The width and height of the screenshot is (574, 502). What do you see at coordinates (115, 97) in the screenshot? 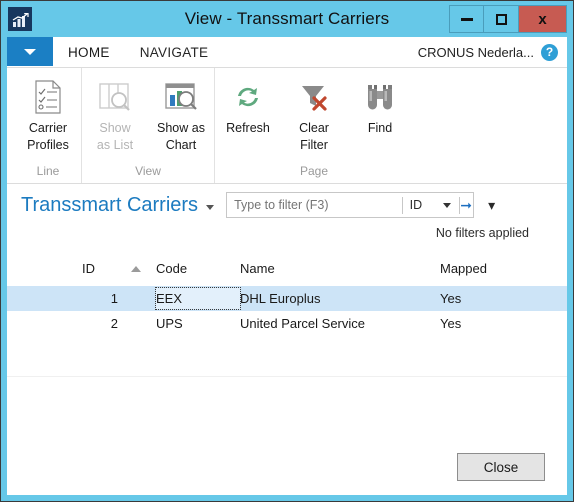
I see `list-search-icon` at bounding box center [115, 97].